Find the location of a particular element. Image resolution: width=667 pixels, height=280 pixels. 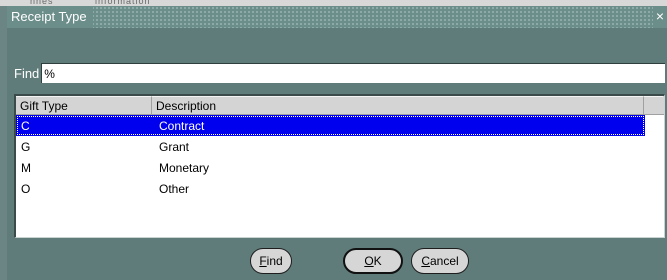

title-bar: Receipt Type × is located at coordinates (337, 17).